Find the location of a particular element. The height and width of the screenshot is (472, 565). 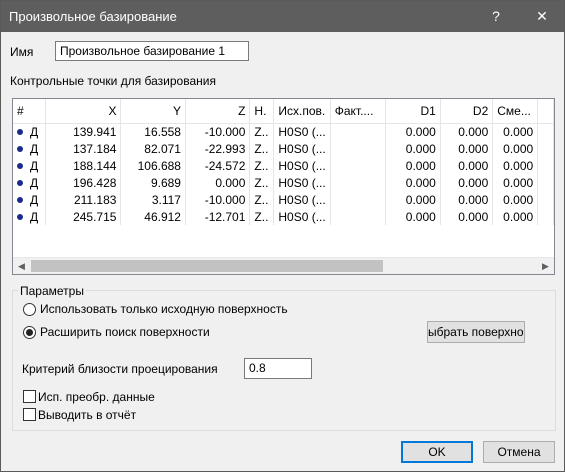

scroll-left-icon: ◀ is located at coordinates (21, 266).